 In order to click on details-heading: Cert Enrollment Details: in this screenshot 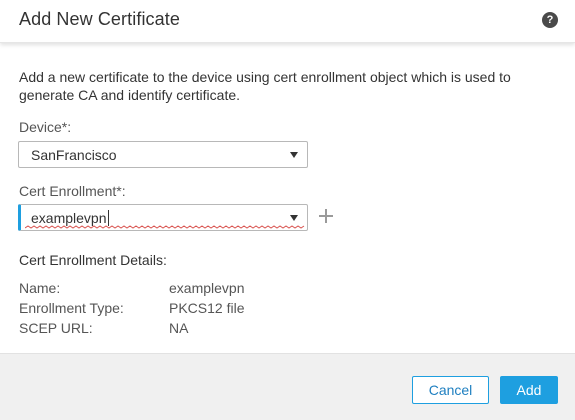, I will do `click(93, 260)`.